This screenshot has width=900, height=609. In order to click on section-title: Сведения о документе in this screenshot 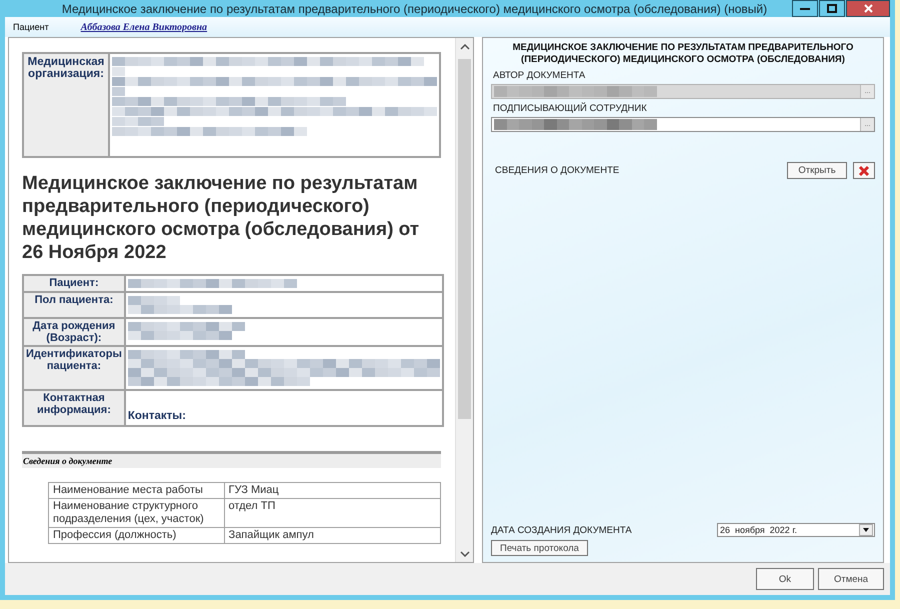, I will do `click(231, 459)`.